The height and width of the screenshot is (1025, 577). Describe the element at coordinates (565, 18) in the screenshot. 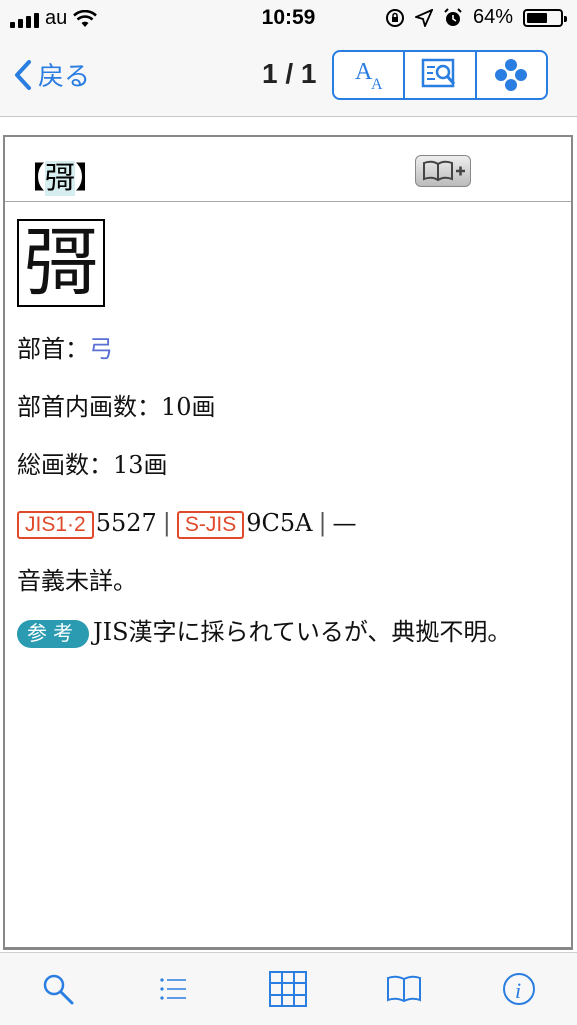

I see `battery-tip` at that location.